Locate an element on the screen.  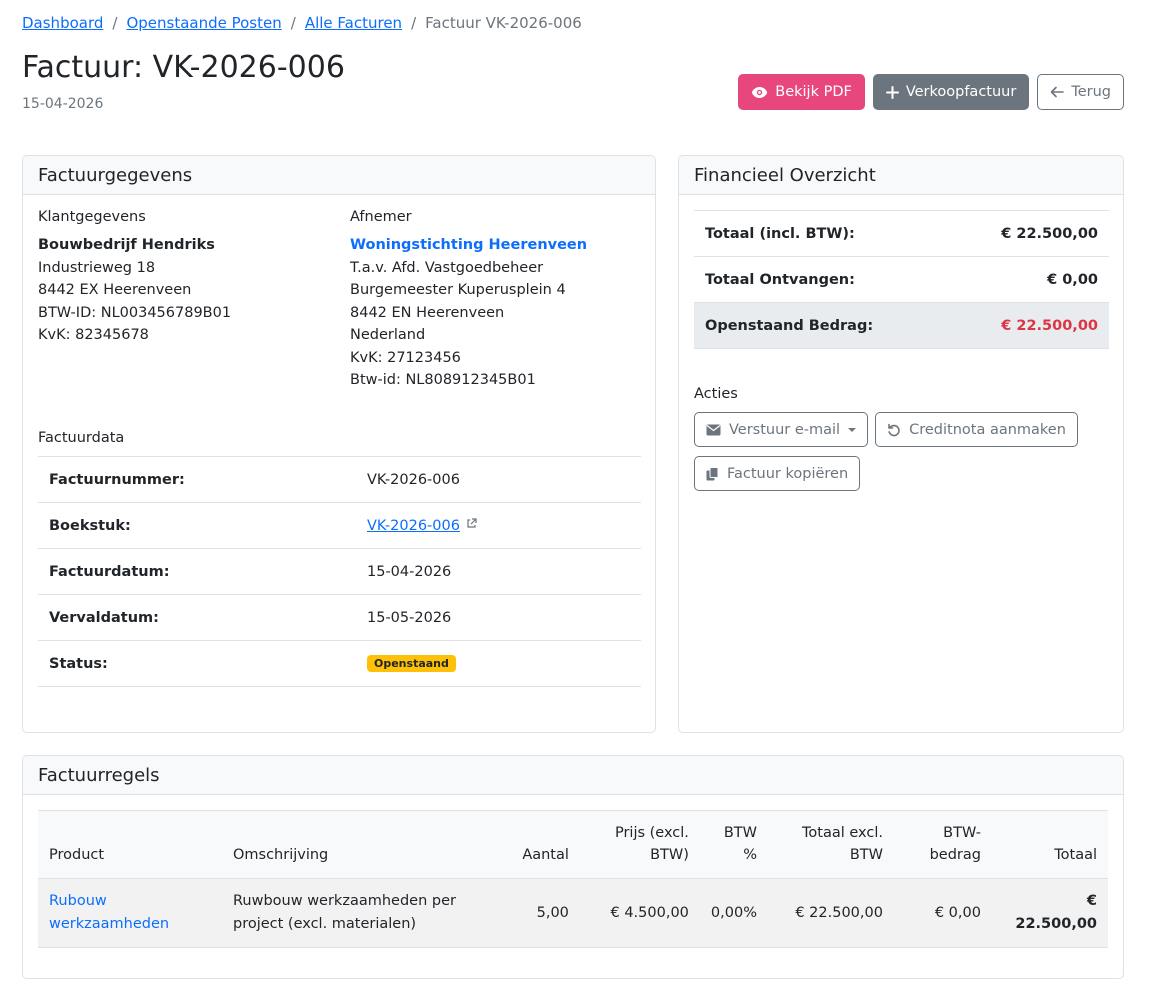
table-row: Totaal Ontvangen: € 0,00 is located at coordinates (901, 279).